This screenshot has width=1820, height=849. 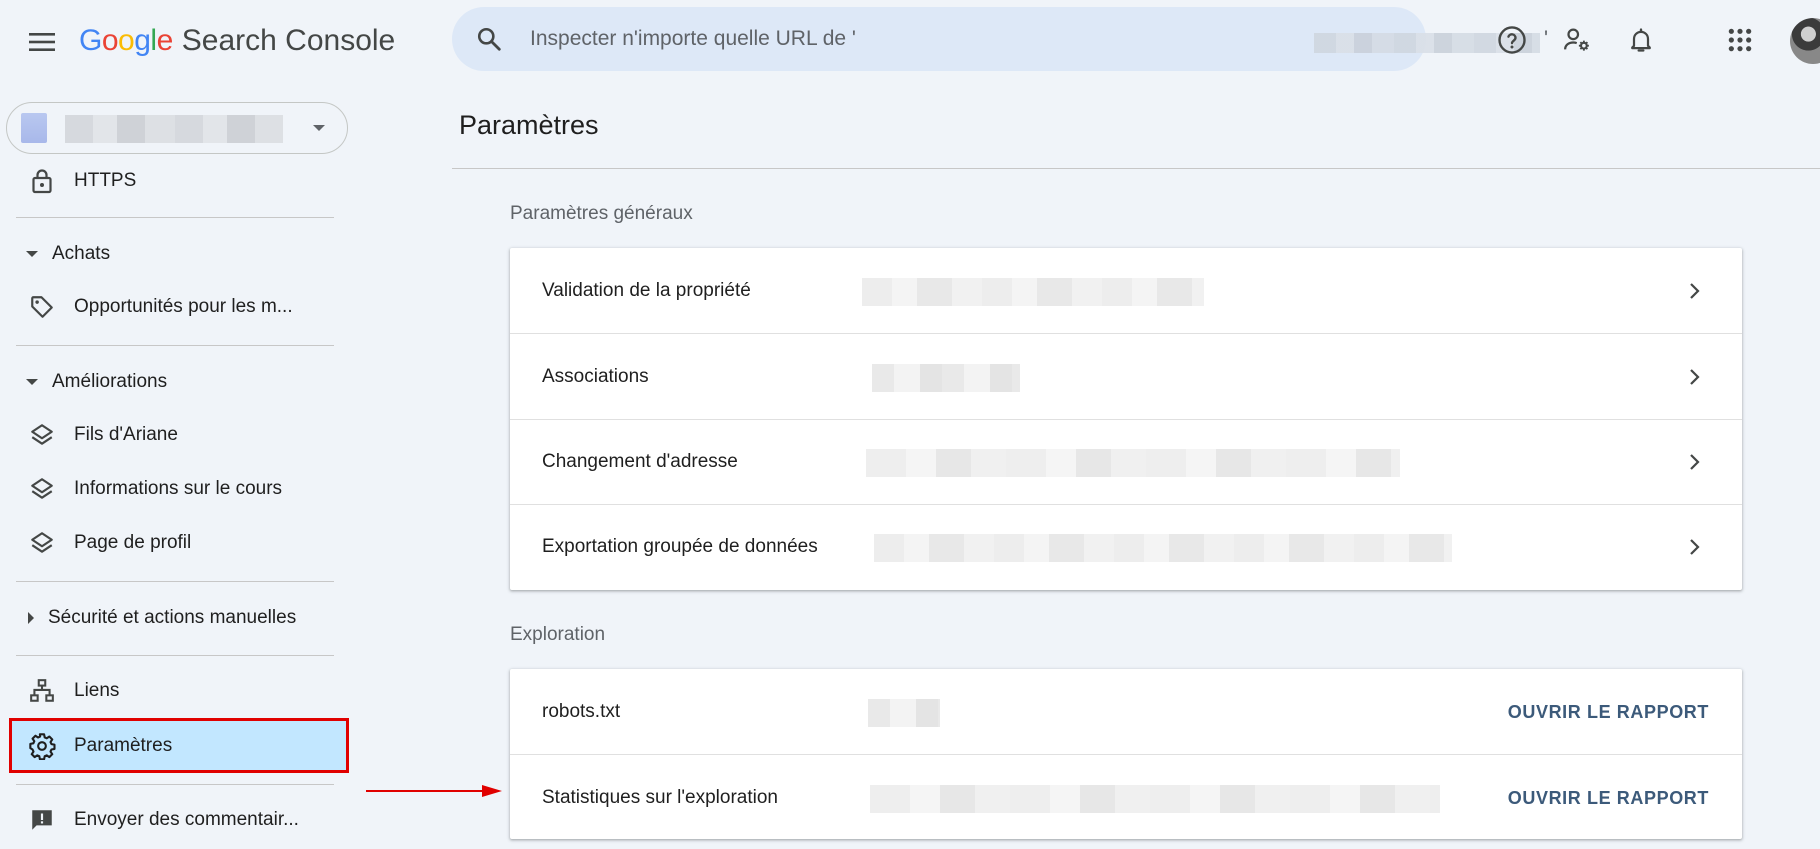 I want to click on settings-row-ownership-verification: Validation de la propriété, so click(x=1126, y=291).